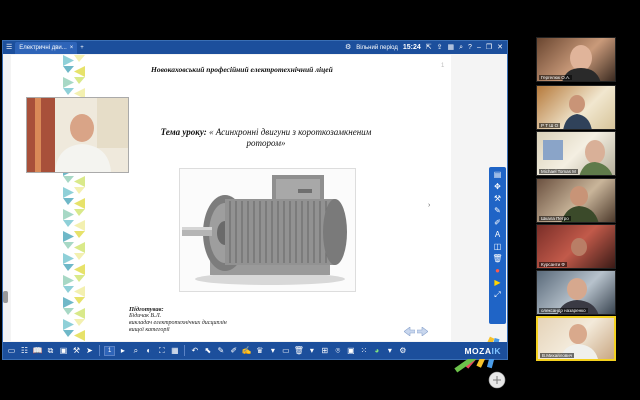 Image resolution: width=640 pixels, height=400 pixels. What do you see at coordinates (576, 59) in the screenshot?
I see `participant-tile: Гергелюк О.А.` at bounding box center [576, 59].